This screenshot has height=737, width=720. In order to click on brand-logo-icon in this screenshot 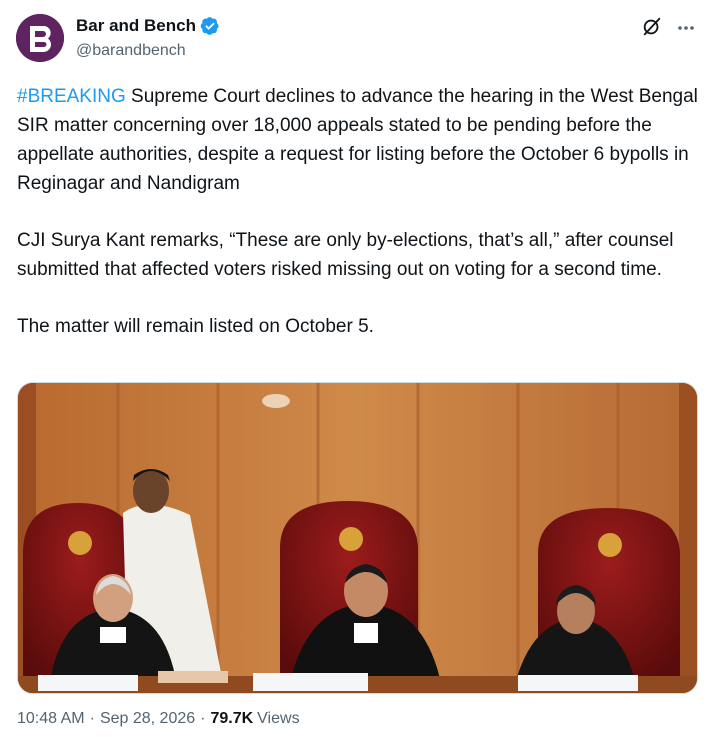, I will do `click(40, 38)`.